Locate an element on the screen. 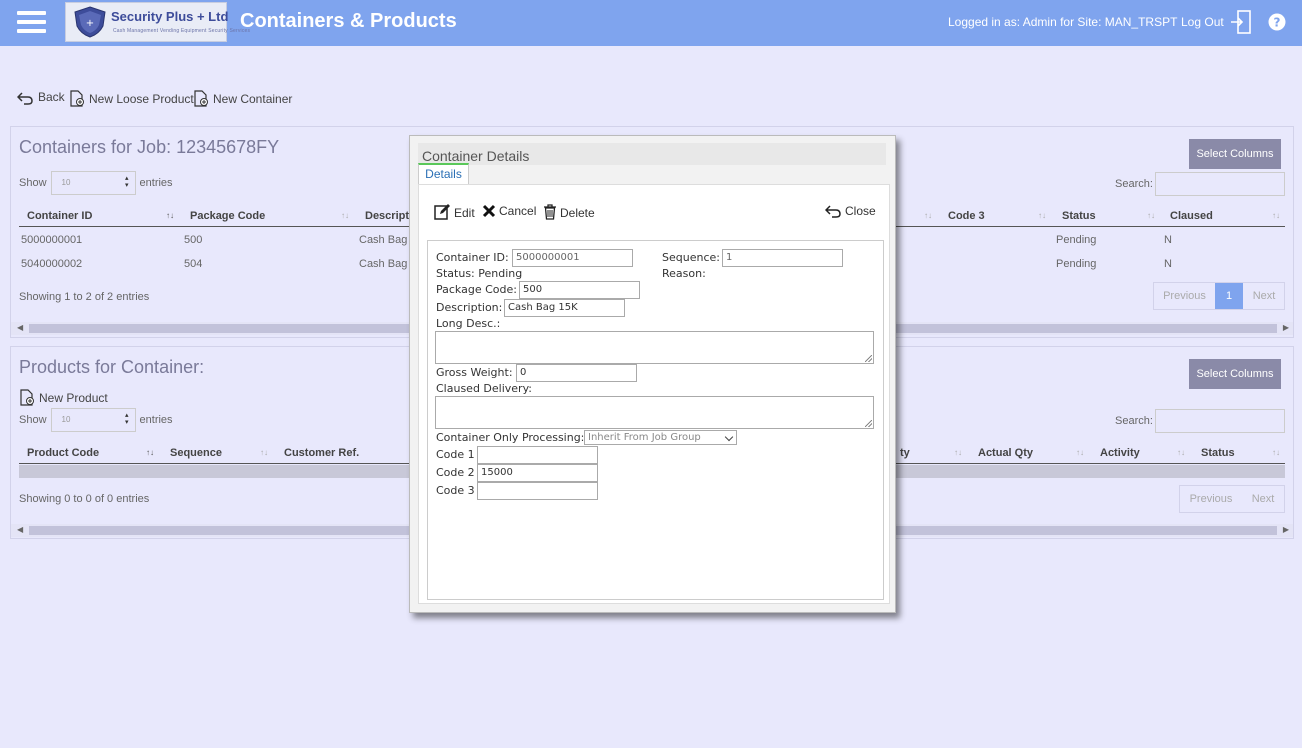 This screenshot has width=1302, height=748. container-id-field: 5000000001 is located at coordinates (572, 258).